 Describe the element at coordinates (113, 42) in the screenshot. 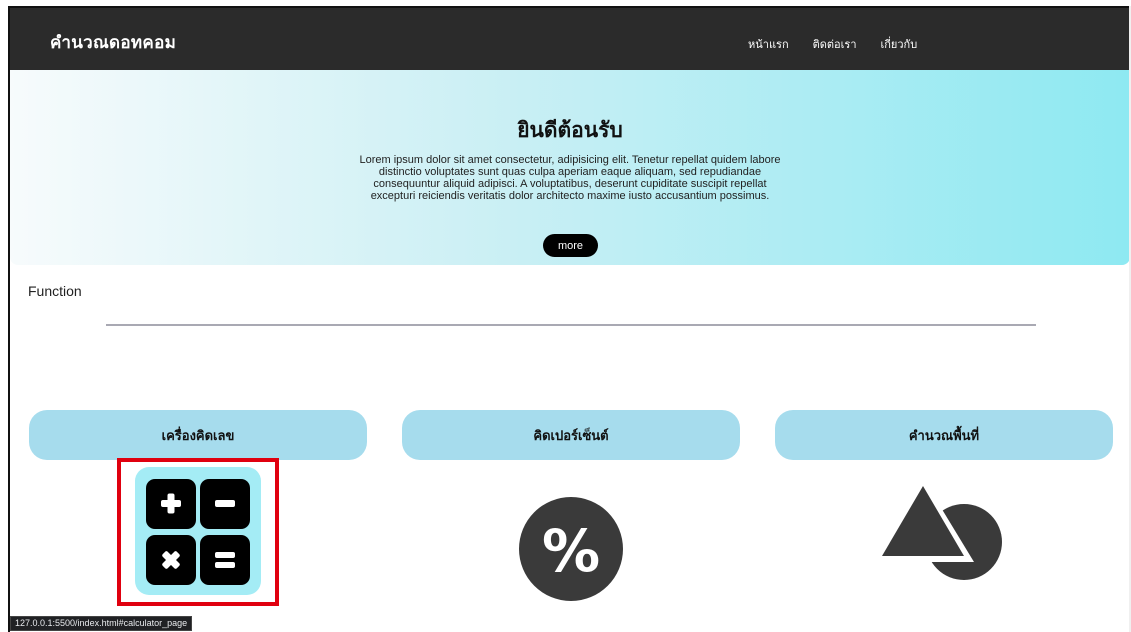

I see `site-logo: คำนวณดอทคอม` at that location.